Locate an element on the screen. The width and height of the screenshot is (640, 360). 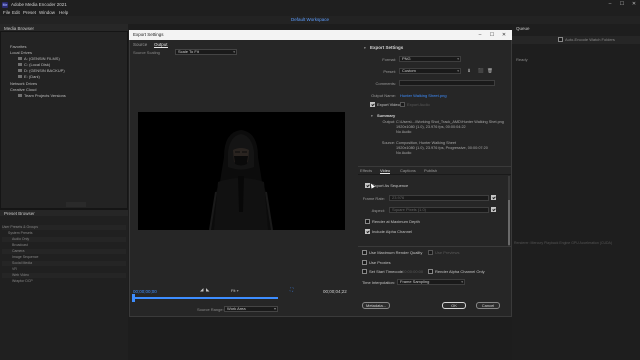
close-icon: ✕ is located at coordinates (634, 4).